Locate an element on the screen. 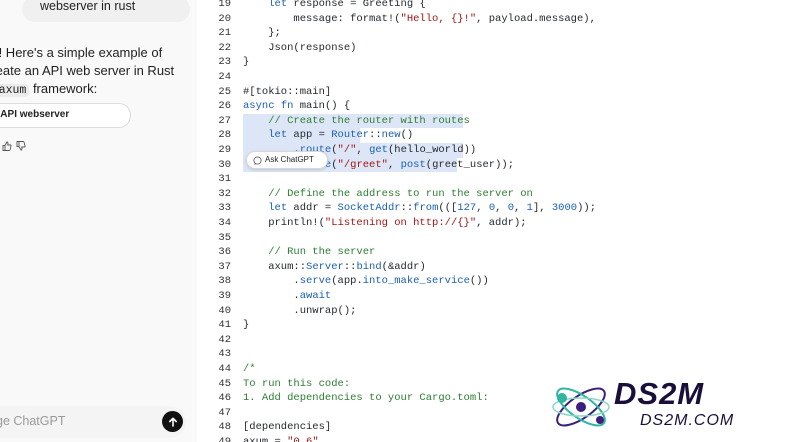  atom-logo-icon is located at coordinates (581, 407).